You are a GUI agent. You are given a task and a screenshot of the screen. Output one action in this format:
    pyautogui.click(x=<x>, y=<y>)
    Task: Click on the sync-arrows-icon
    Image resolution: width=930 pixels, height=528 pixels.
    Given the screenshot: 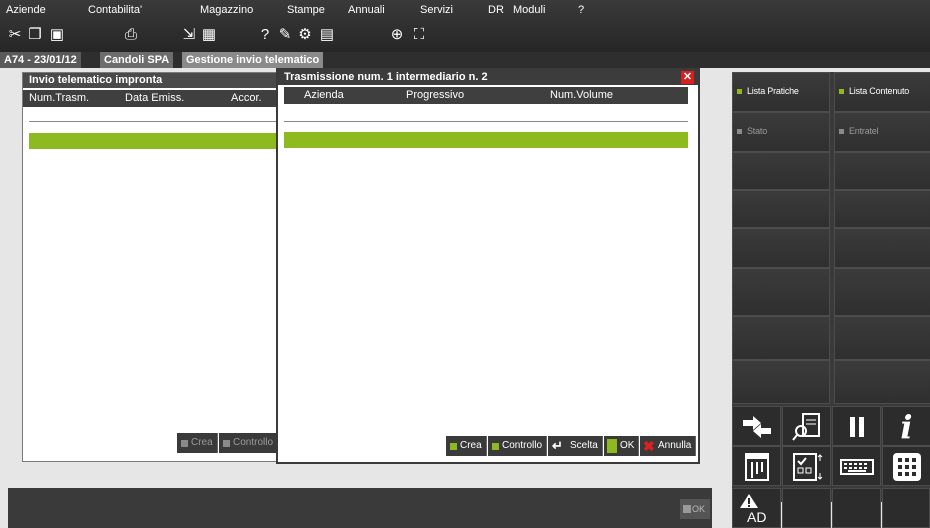 What is the action you would take?
    pyautogui.click(x=756, y=426)
    